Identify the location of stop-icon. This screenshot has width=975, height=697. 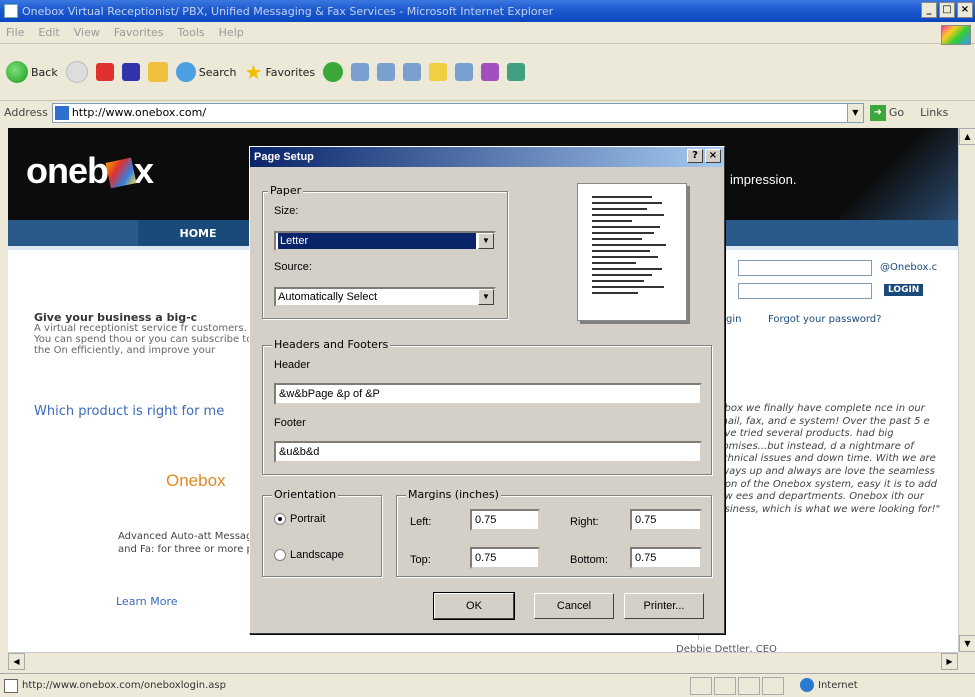
(104, 72).